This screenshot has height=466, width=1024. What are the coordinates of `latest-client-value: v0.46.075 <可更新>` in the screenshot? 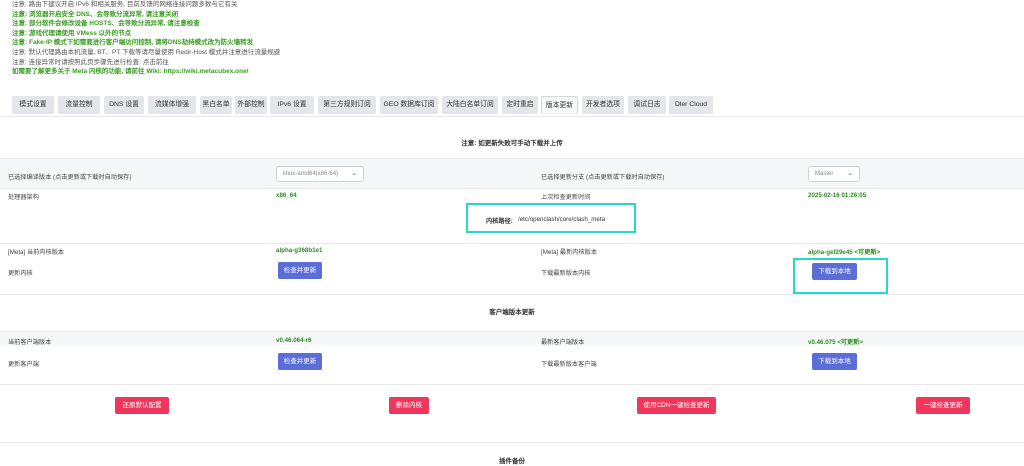 It's located at (836, 342).